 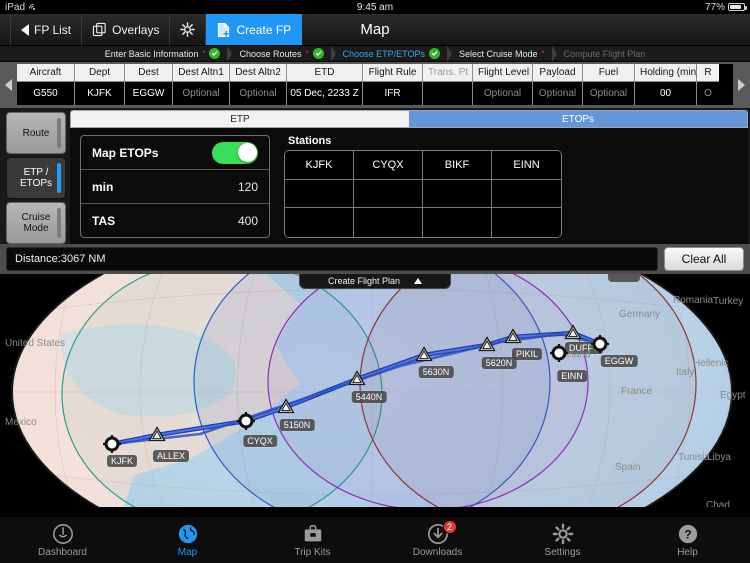 What do you see at coordinates (502, 54) in the screenshot?
I see `wizard-step-3: Select Cruise Mode *` at bounding box center [502, 54].